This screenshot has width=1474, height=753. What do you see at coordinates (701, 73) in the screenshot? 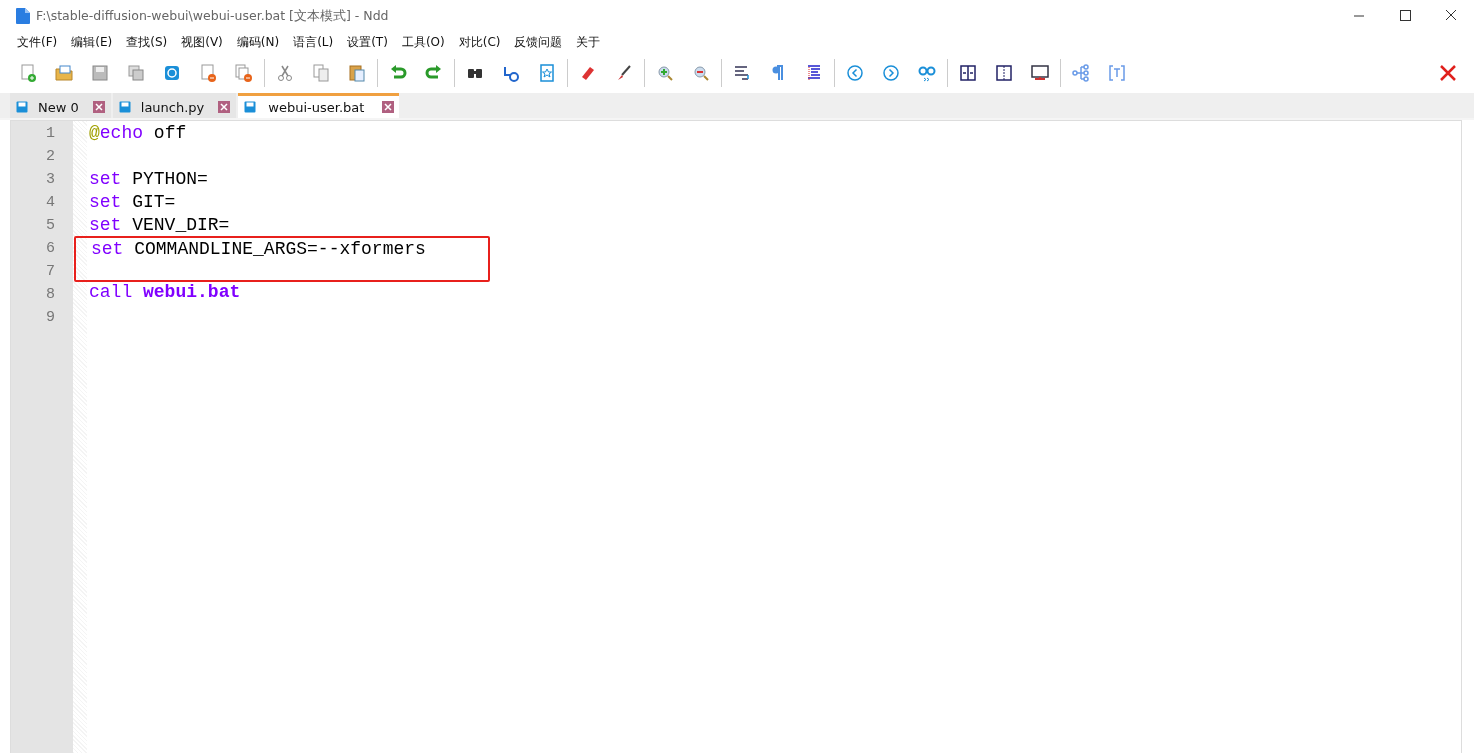
I see `zoom-out-icon` at bounding box center [701, 73].